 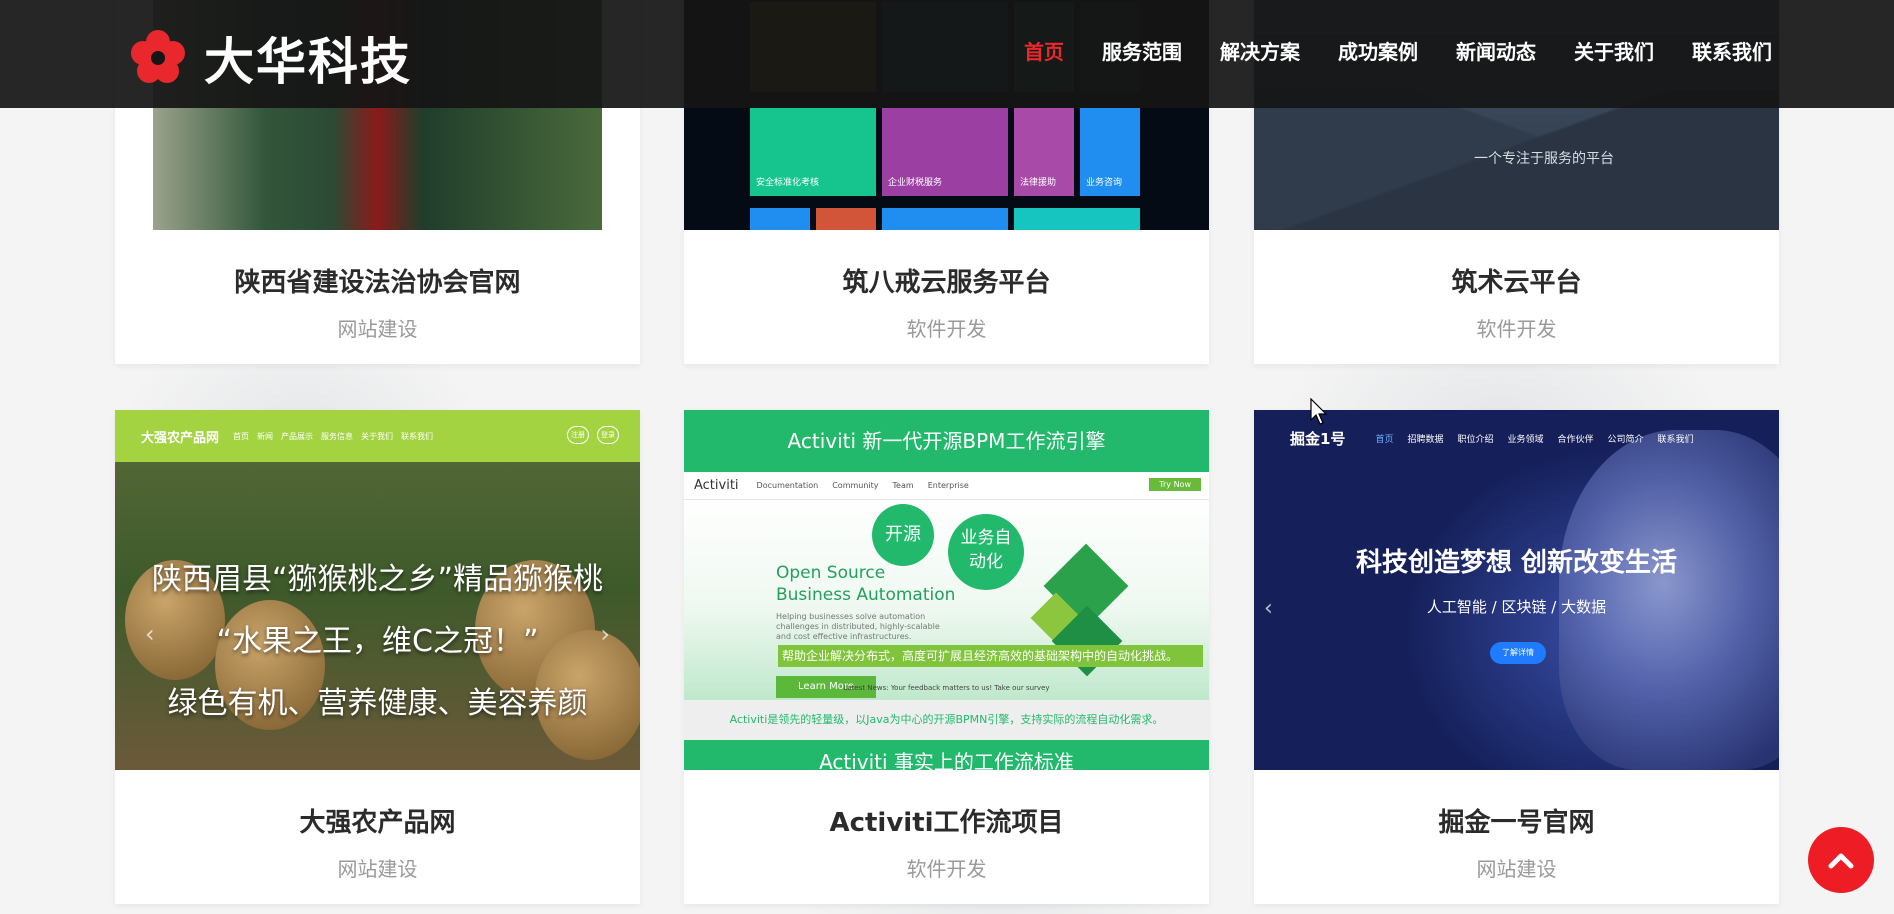 I want to click on zhushu-slogan: 一个专注于服务的平台, so click(x=1544, y=159).